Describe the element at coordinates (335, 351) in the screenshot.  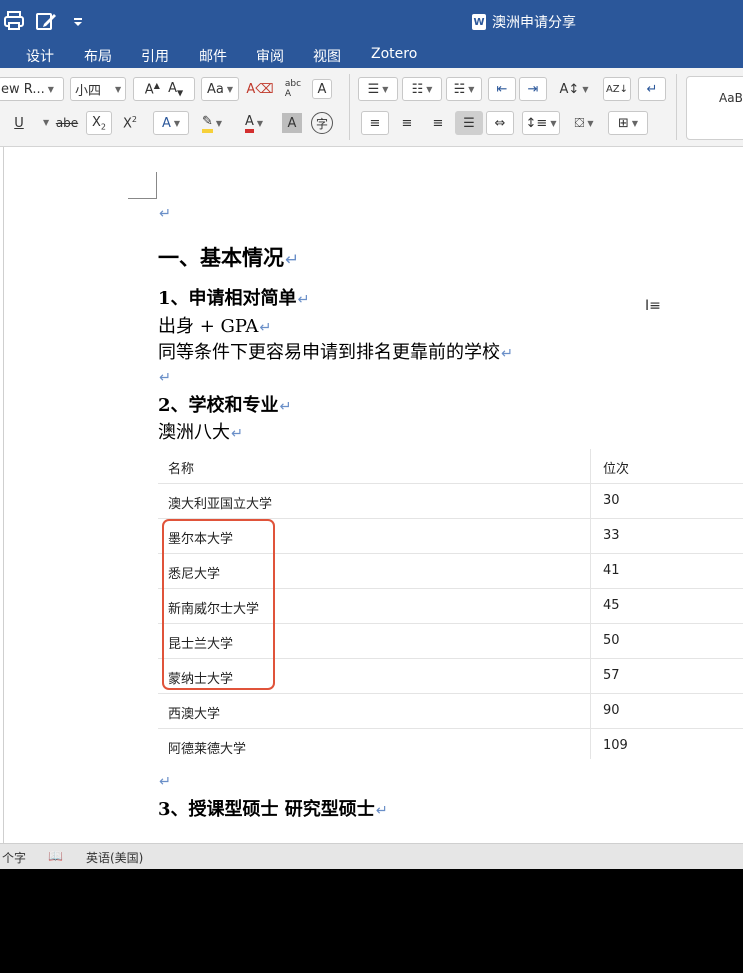
I see `section-1-line-2: 同等条件下更容易申请到排名更靠前的学校↵` at that location.